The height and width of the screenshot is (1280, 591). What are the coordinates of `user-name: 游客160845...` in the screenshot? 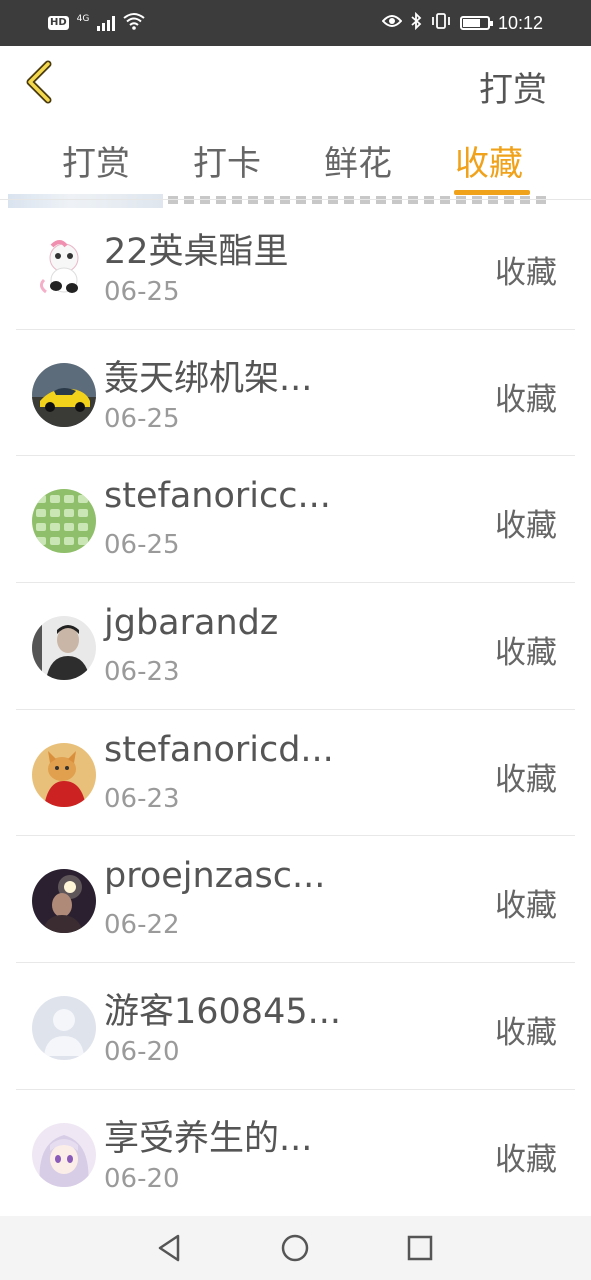 It's located at (222, 1008).